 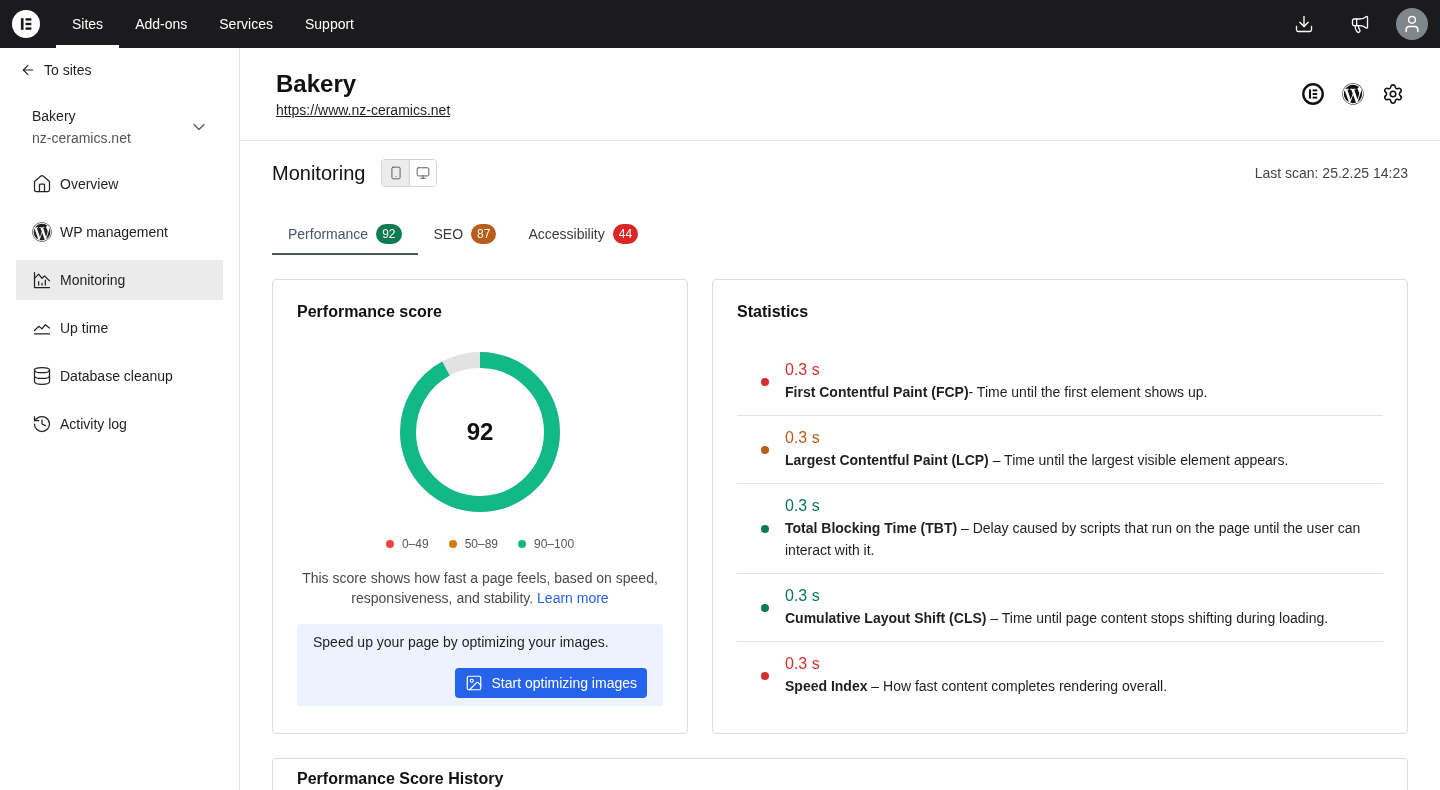 I want to click on chart-icon, so click(x=42, y=280).